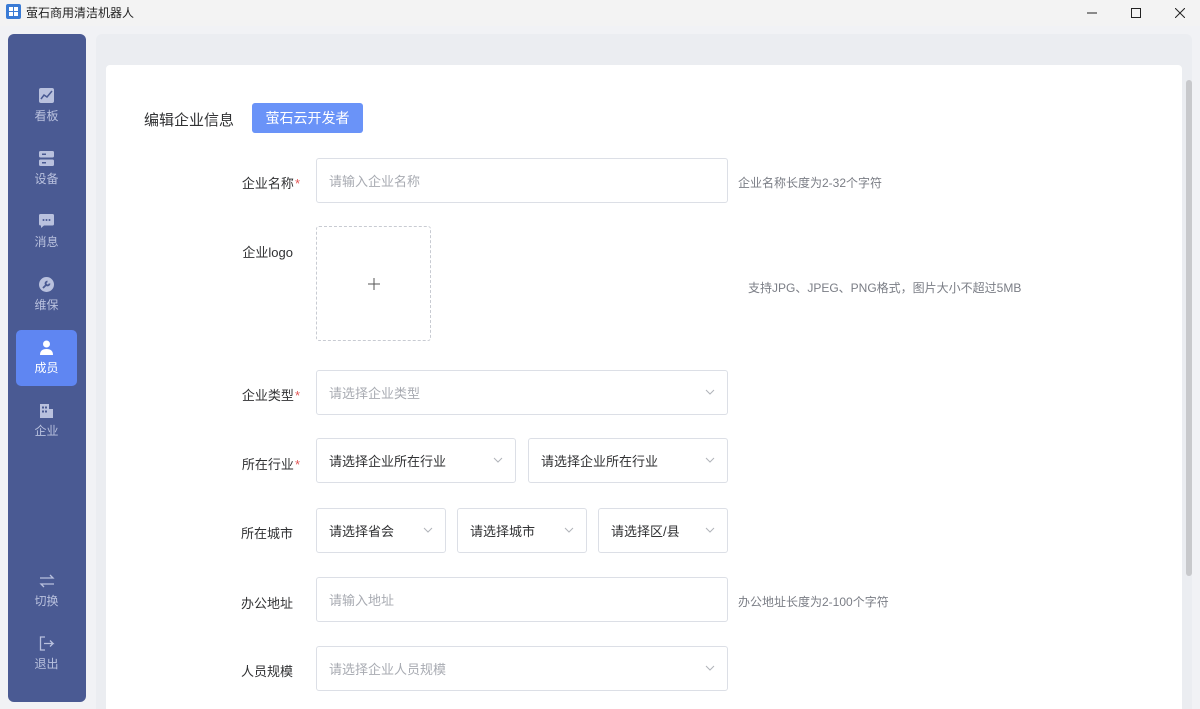 The height and width of the screenshot is (709, 1200). What do you see at coordinates (267, 252) in the screenshot?
I see `logo-label: 企业logo` at bounding box center [267, 252].